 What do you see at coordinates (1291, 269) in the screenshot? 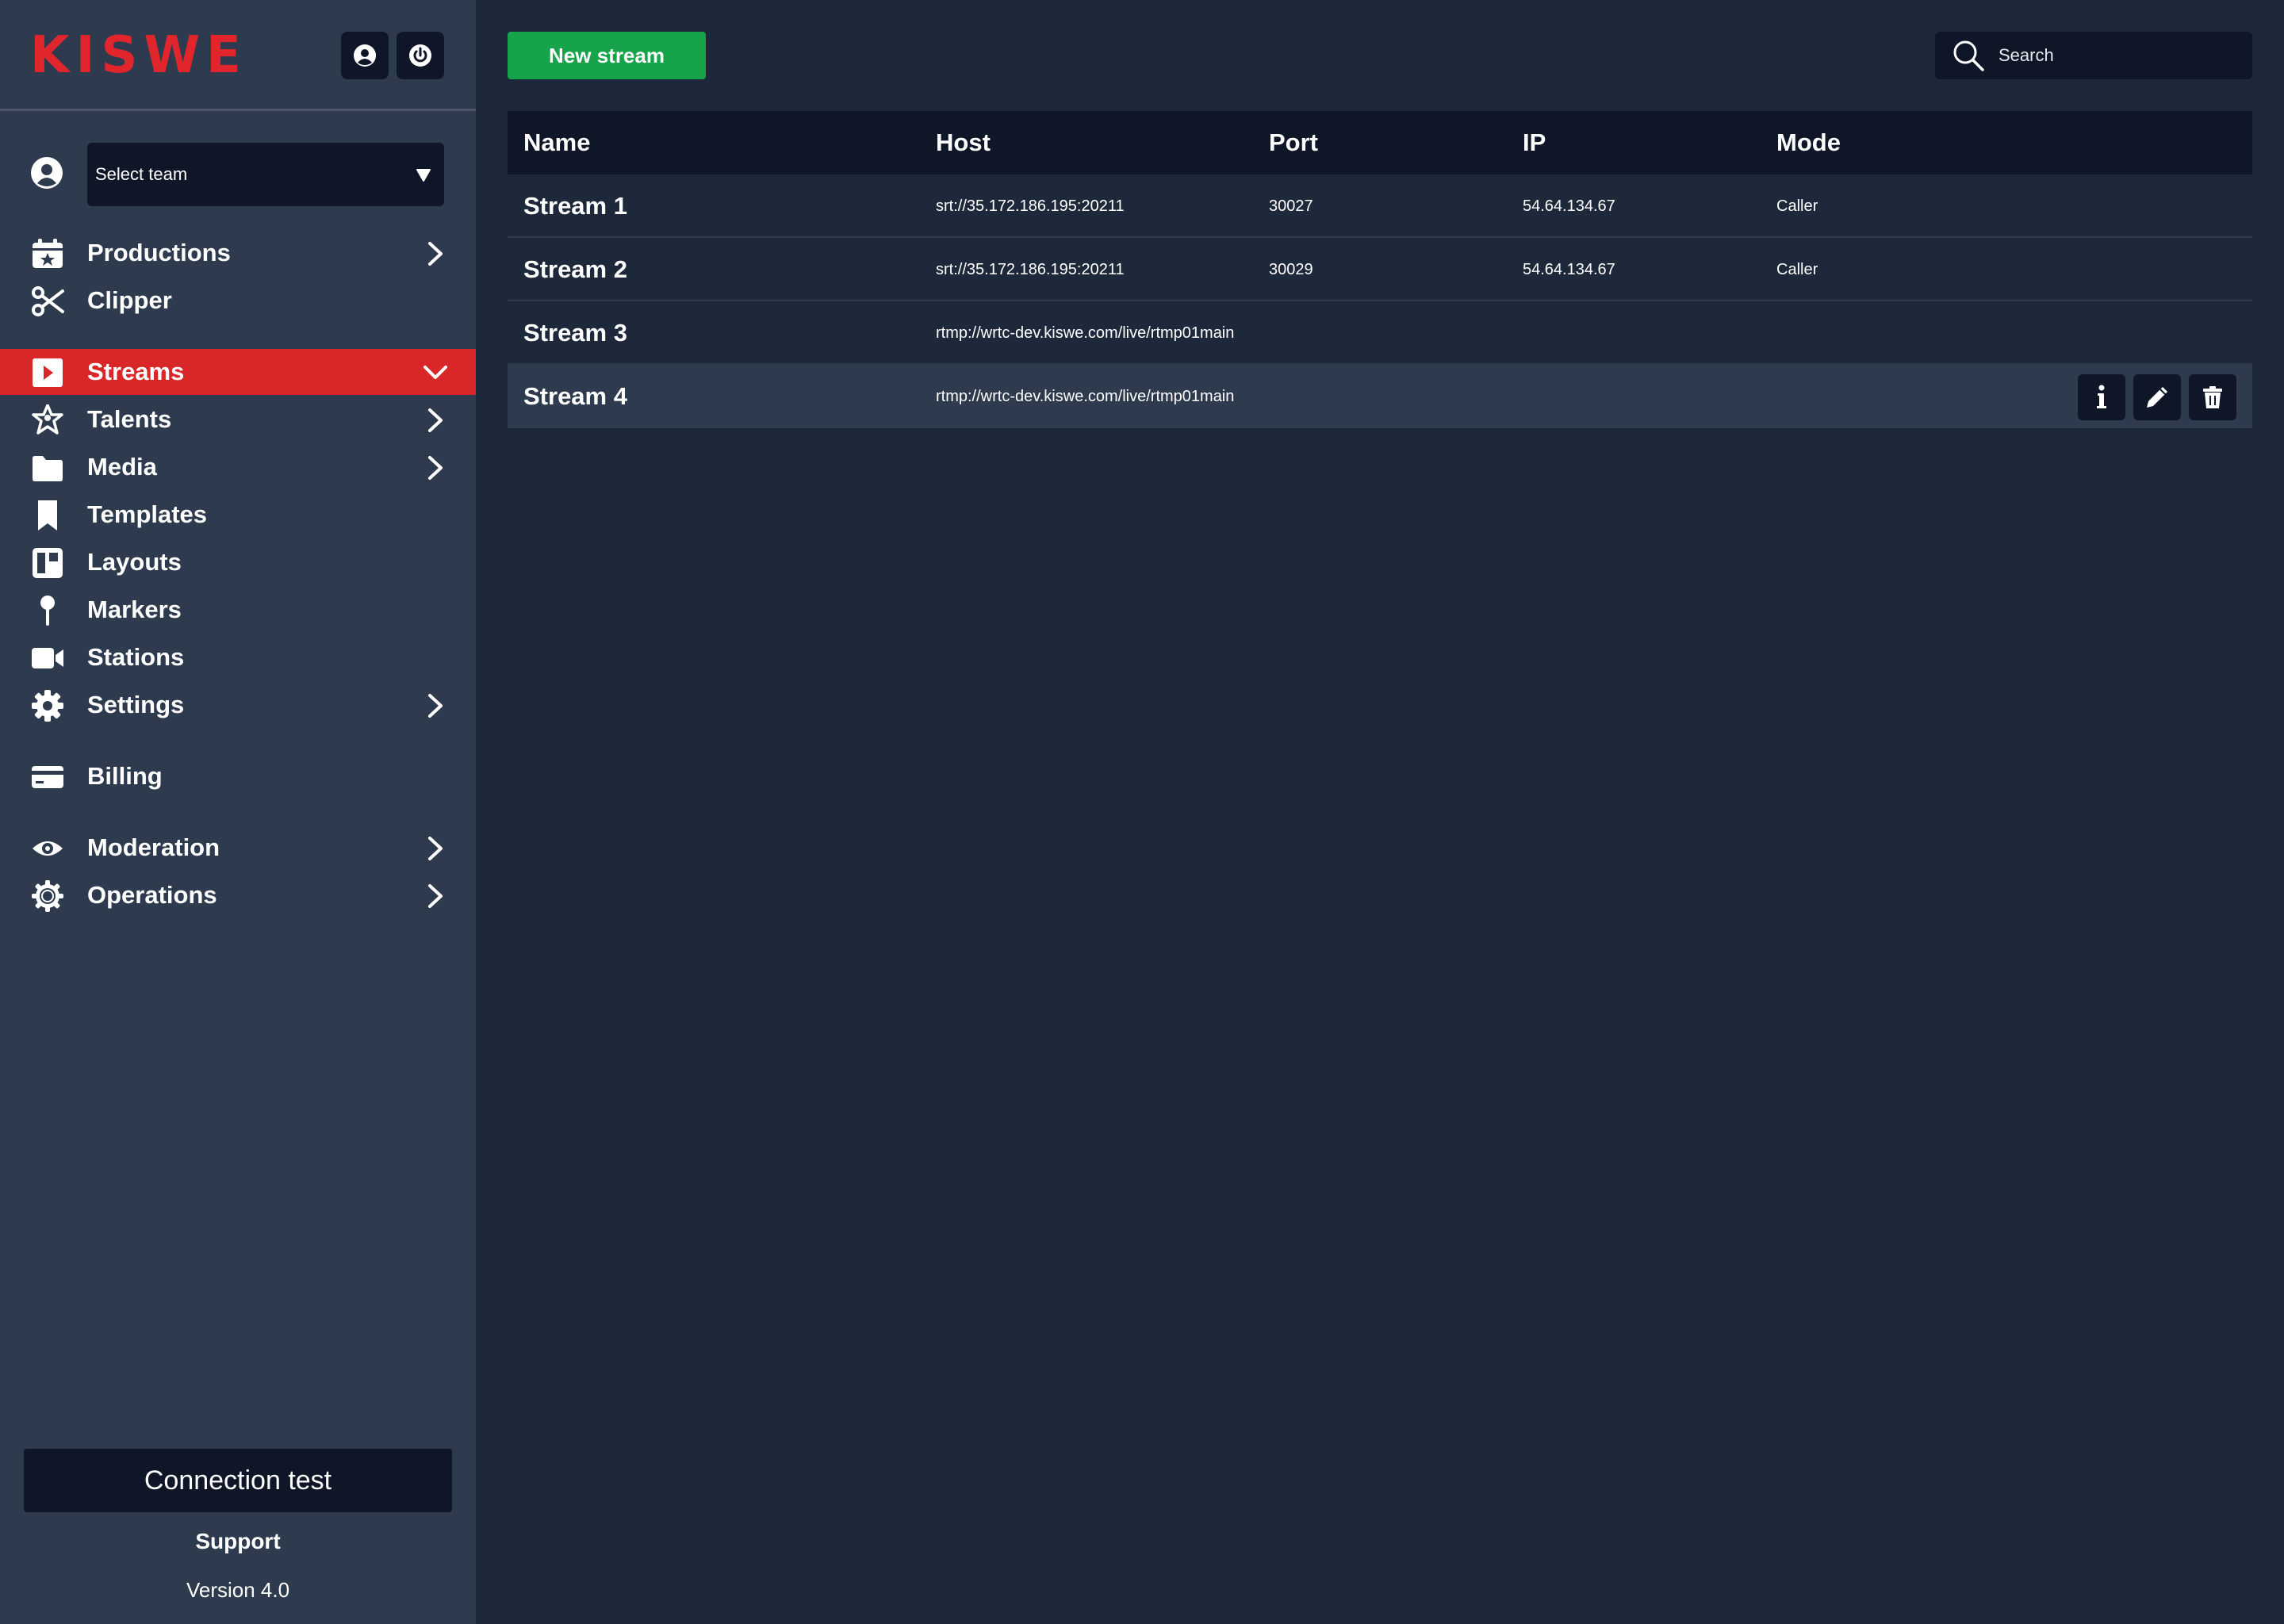
I see `stream-port: 30029` at bounding box center [1291, 269].